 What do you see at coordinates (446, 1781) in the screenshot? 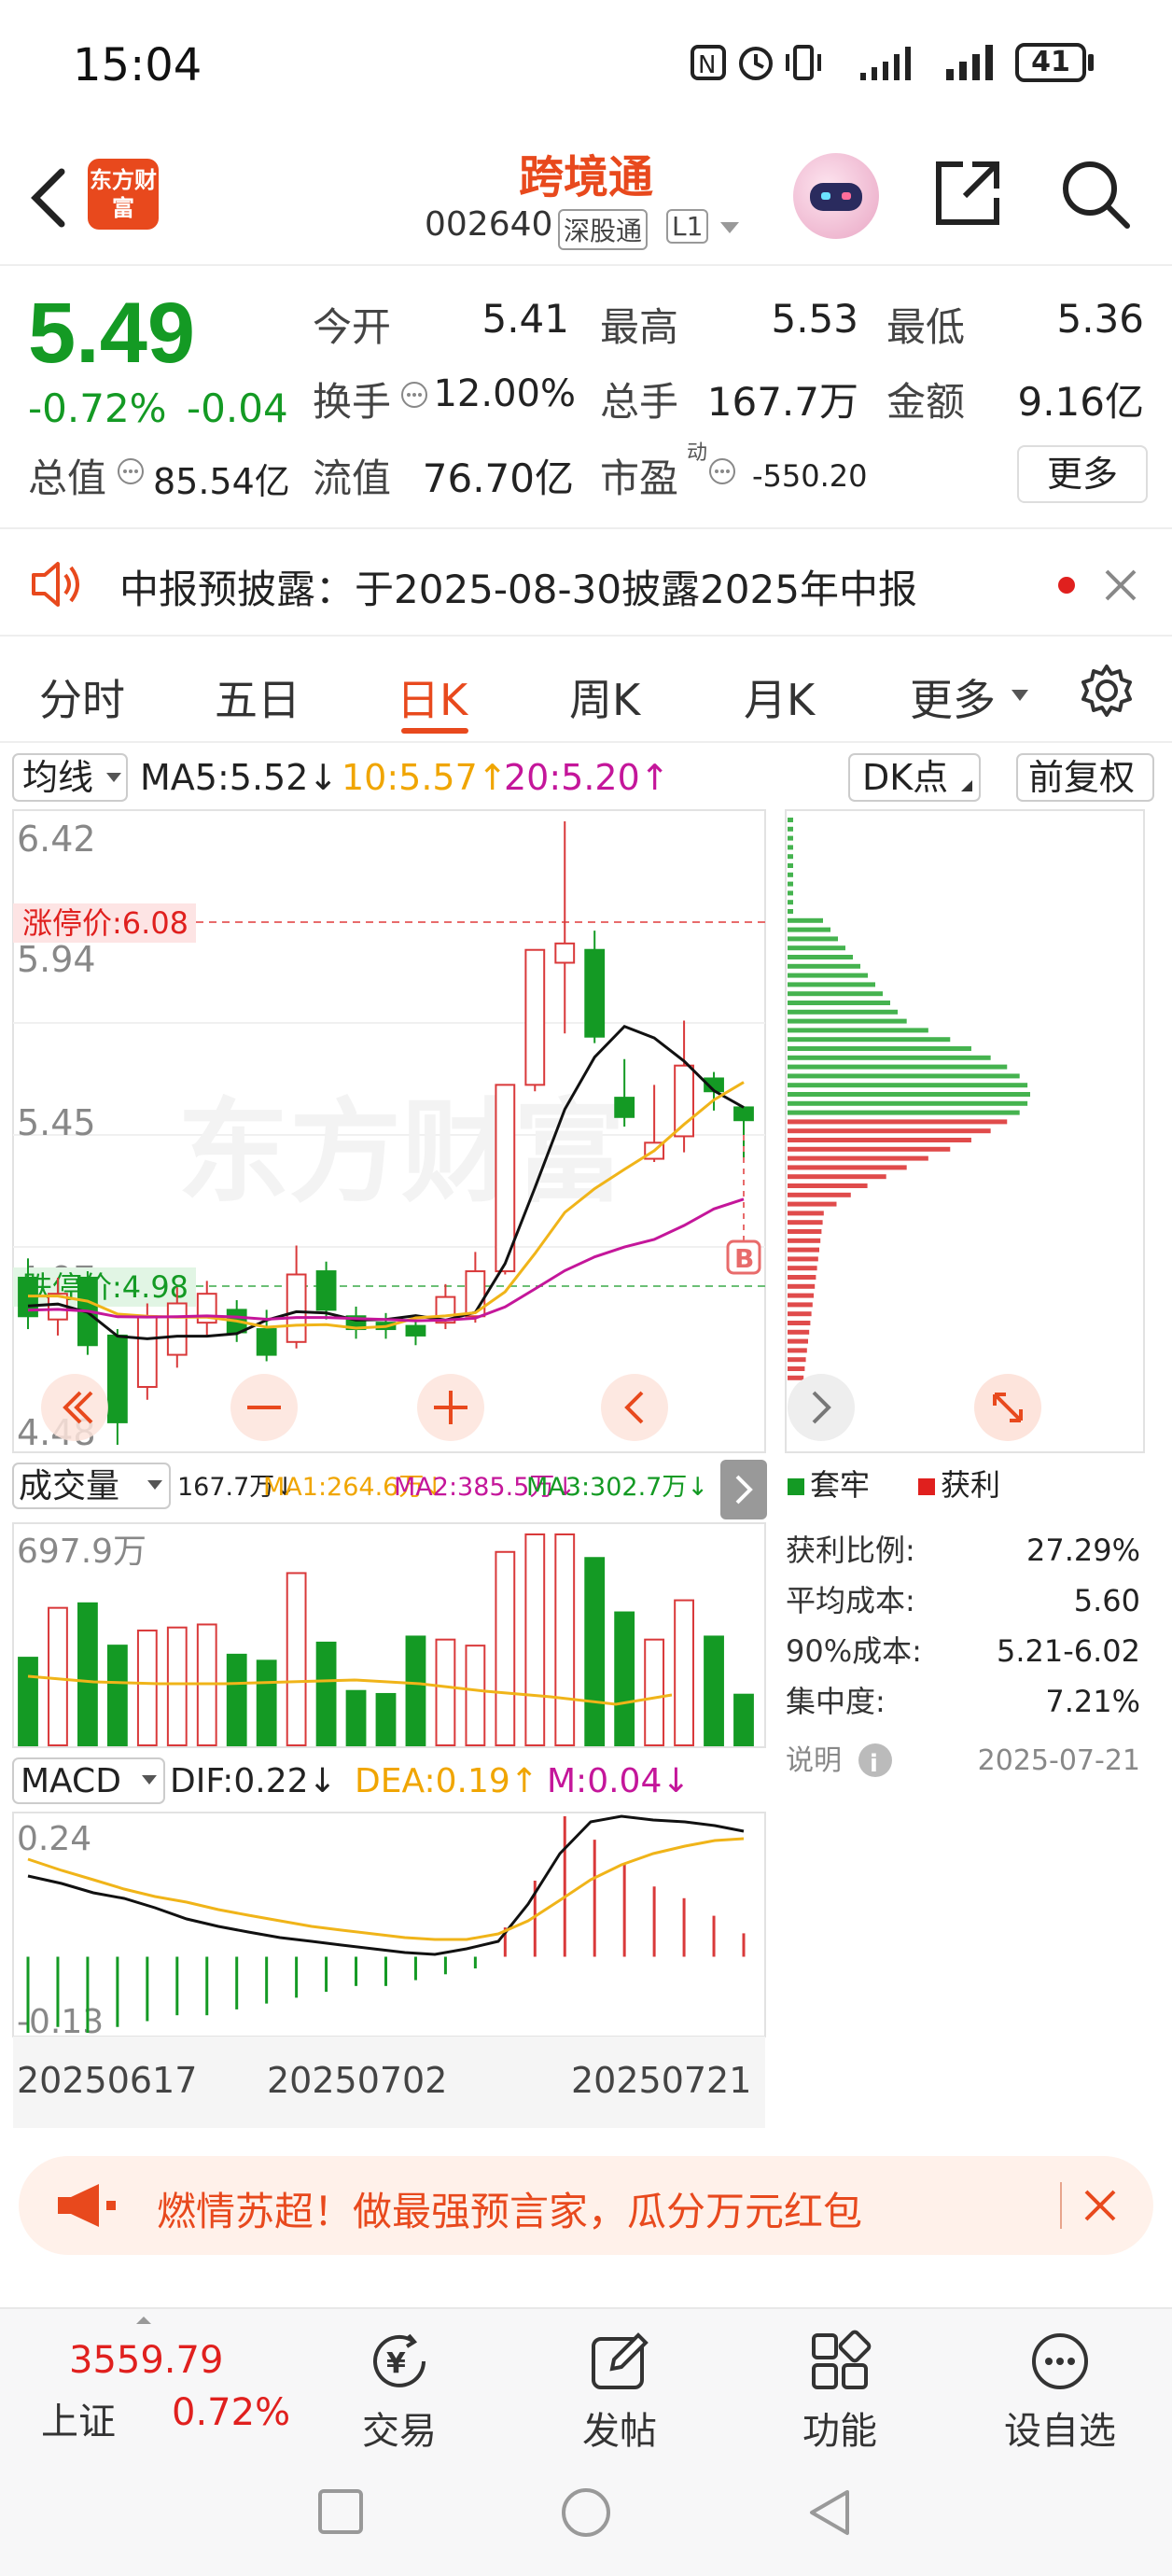
I see `macd-dea: DEA:0.19↑` at bounding box center [446, 1781].